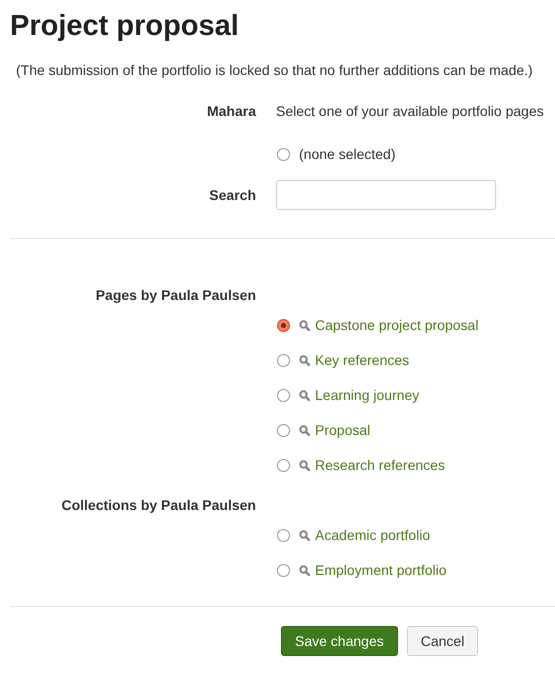 The height and width of the screenshot is (681, 555). Describe the element at coordinates (367, 395) in the screenshot. I see `portfolio-link: Learning journey` at that location.